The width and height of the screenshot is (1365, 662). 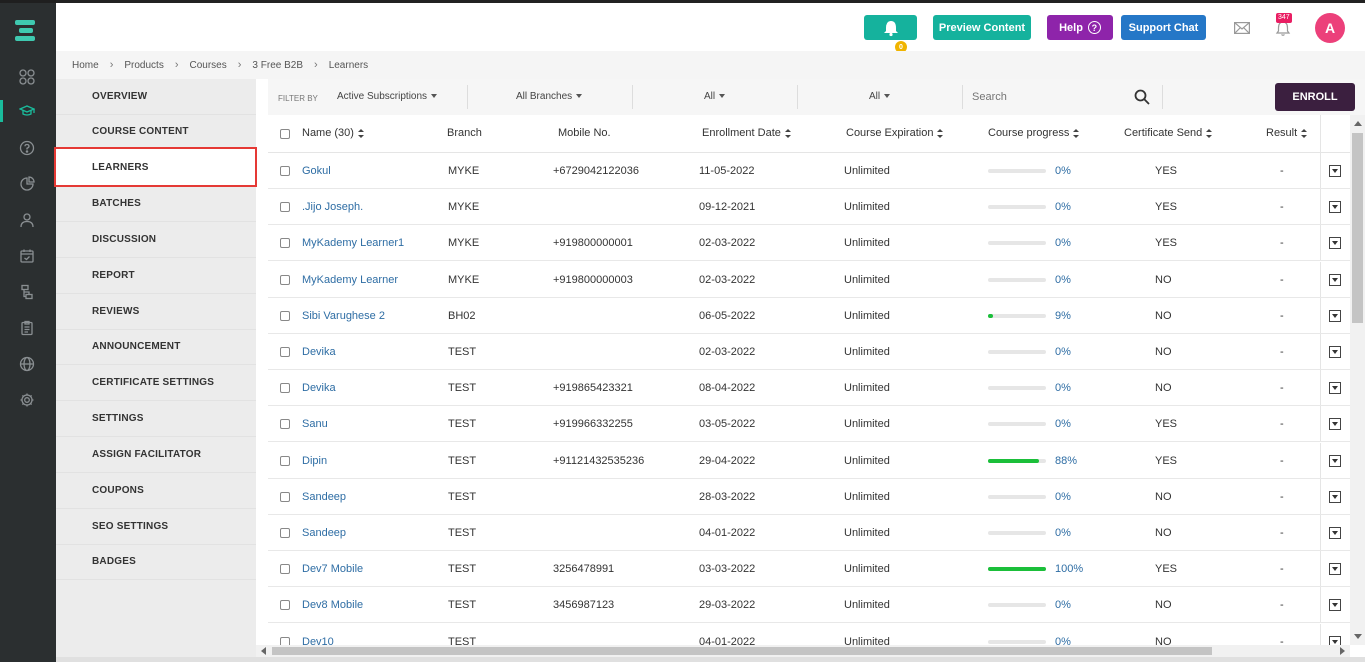 What do you see at coordinates (343, 316) in the screenshot?
I see `learner-name-link: Sibi Varughese 2` at bounding box center [343, 316].